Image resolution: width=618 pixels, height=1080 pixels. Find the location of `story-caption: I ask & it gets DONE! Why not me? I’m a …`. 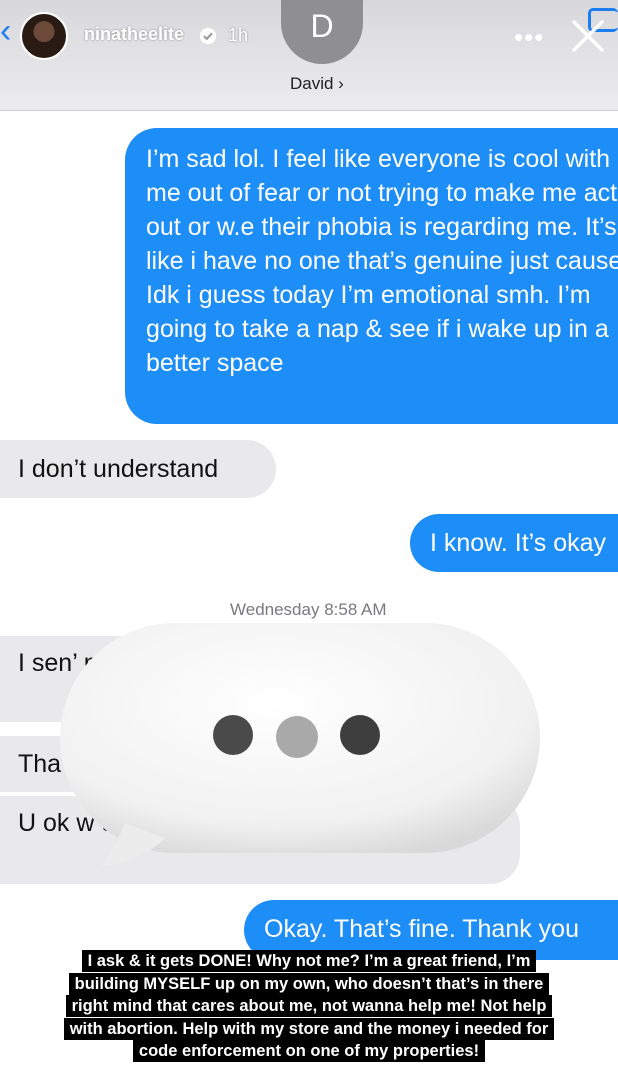

story-caption: I ask & it gets DONE! Why not me? I’m a … is located at coordinates (309, 1006).